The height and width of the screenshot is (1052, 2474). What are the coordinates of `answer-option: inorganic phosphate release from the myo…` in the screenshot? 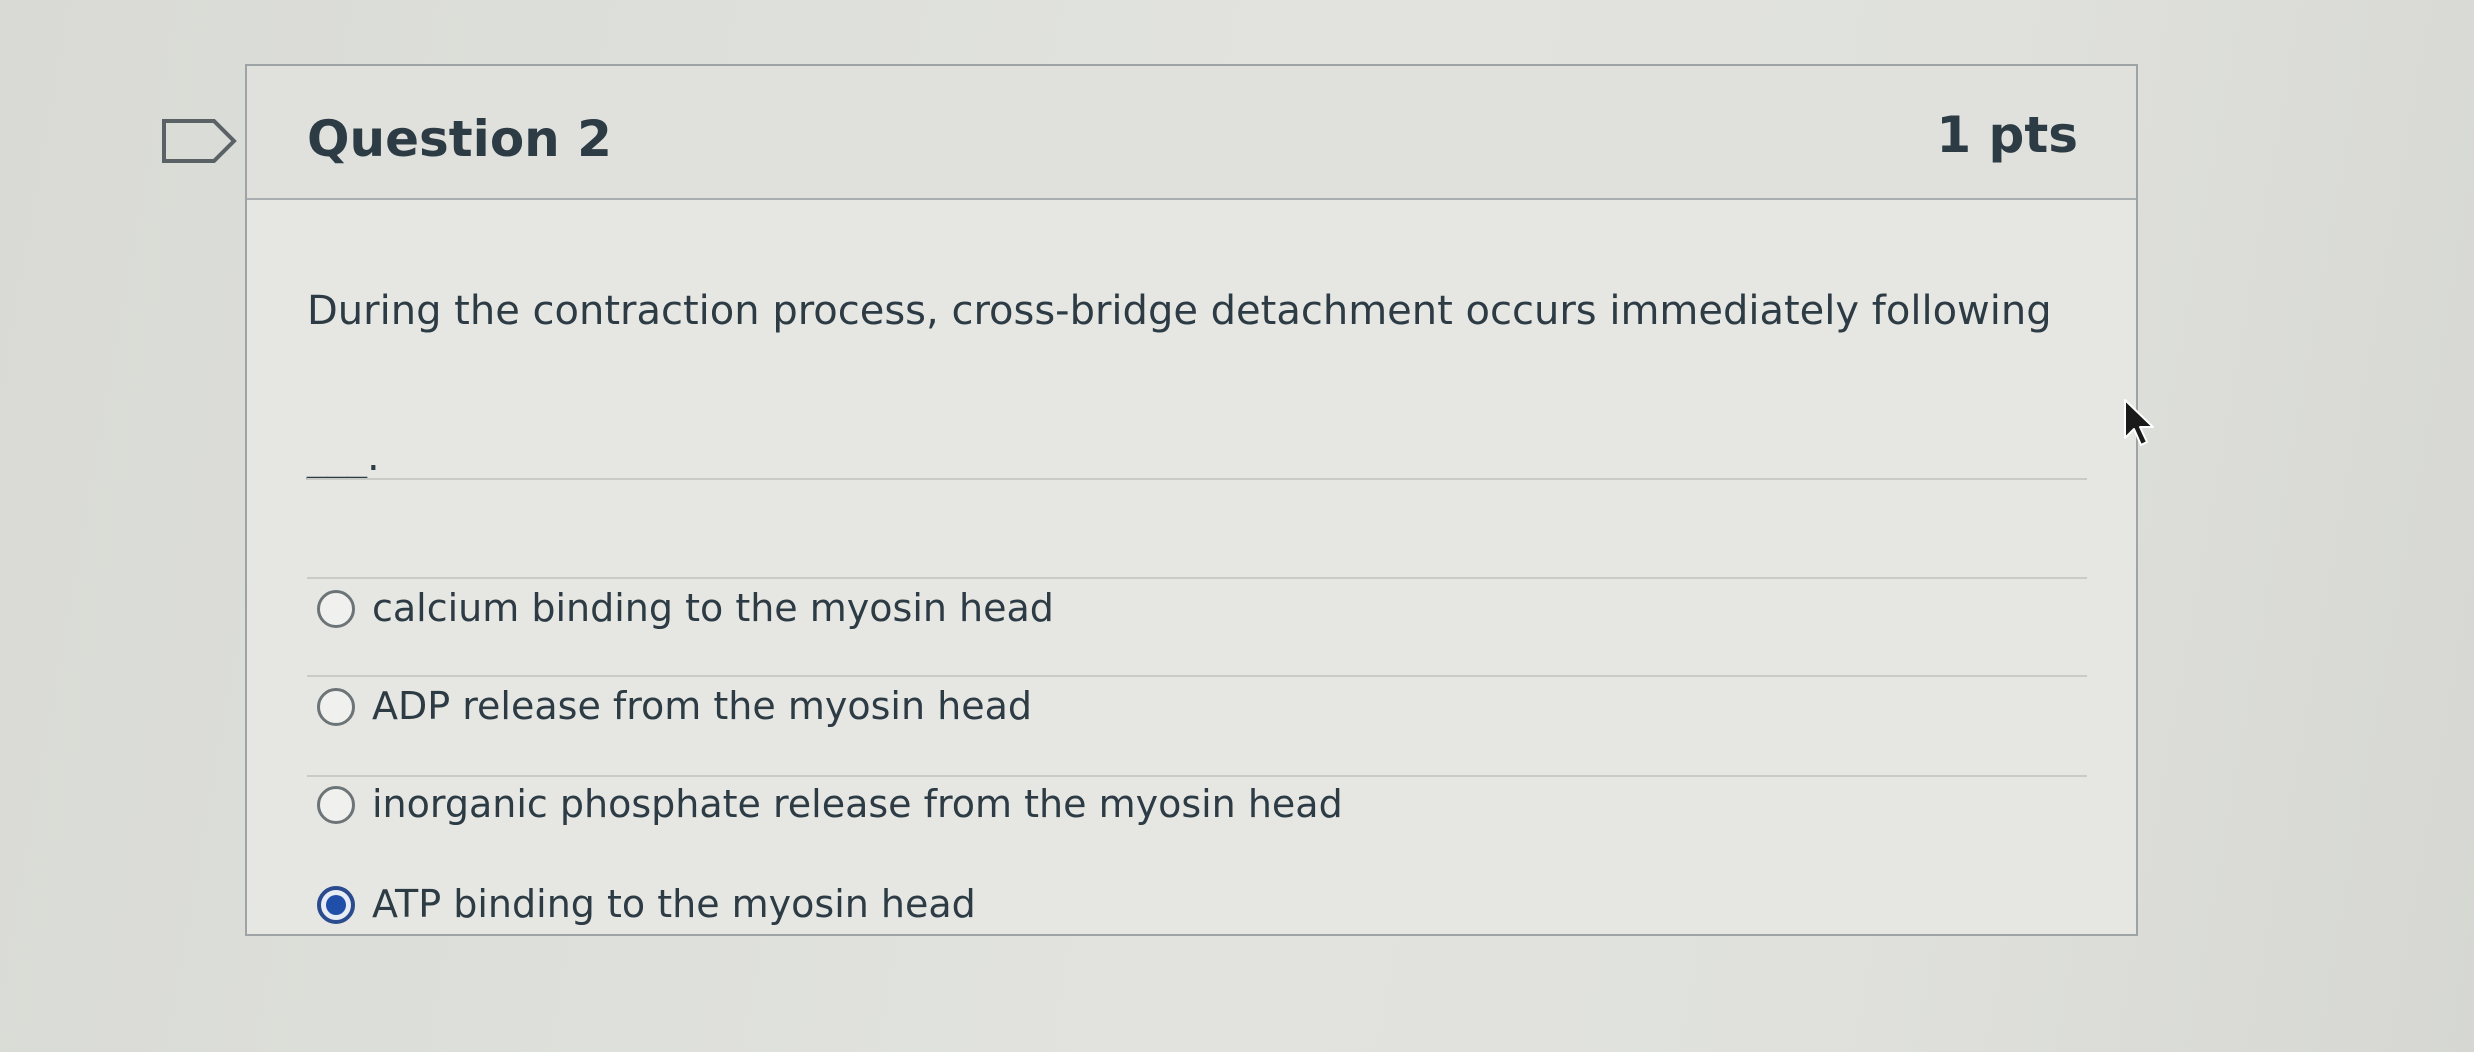 It's located at (1197, 809).